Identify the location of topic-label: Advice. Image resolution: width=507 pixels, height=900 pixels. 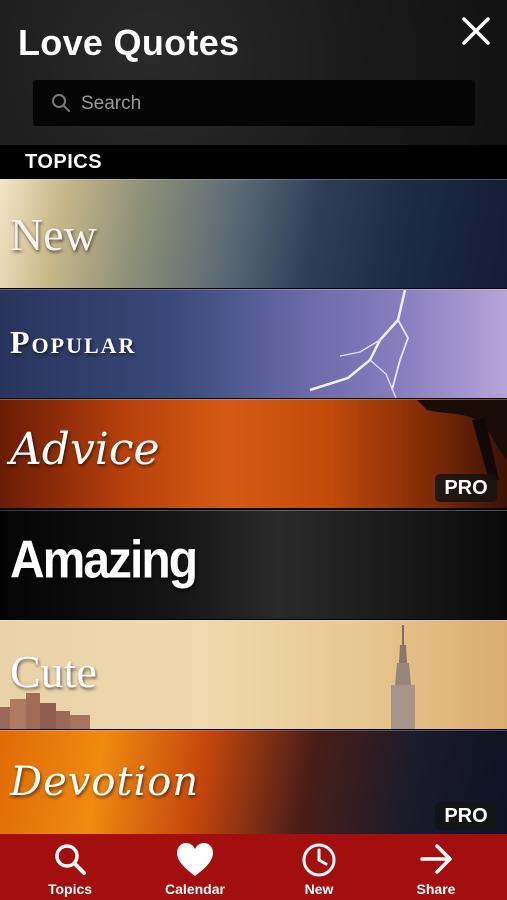
(85, 449).